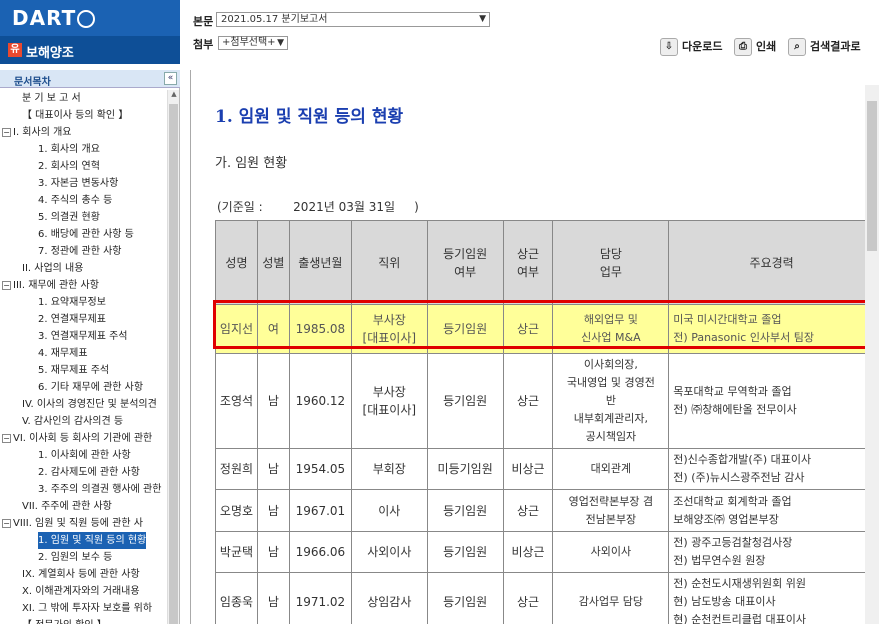  What do you see at coordinates (389, 598) in the screenshot?
I see `cell-position: 상임감사` at bounding box center [389, 598].